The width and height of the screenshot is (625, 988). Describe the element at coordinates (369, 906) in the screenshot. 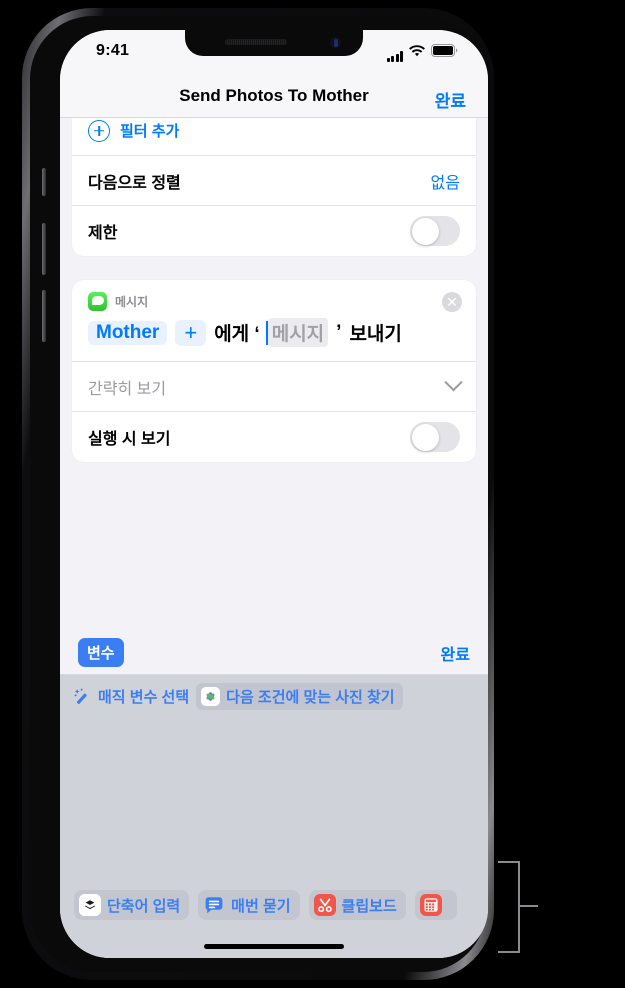

I see `chip-clipboard-label: 클립보드` at that location.